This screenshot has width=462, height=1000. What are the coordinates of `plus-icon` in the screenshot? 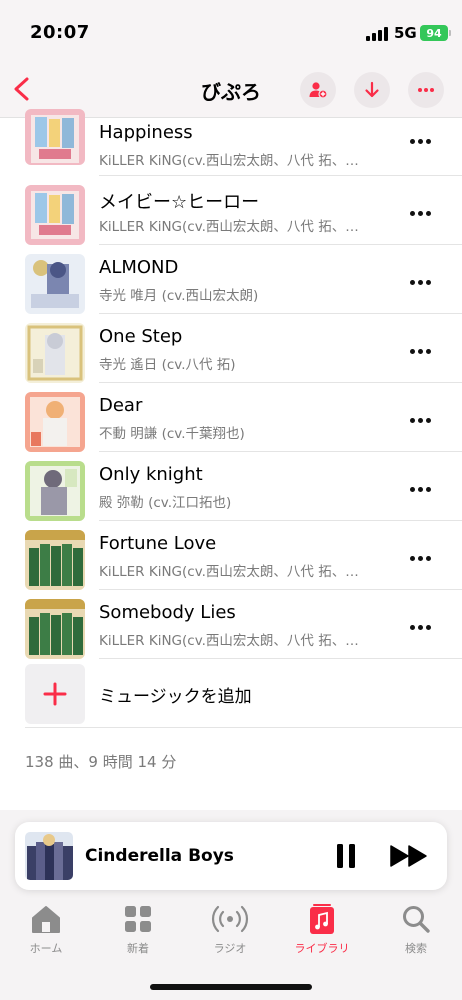 It's located at (55, 694).